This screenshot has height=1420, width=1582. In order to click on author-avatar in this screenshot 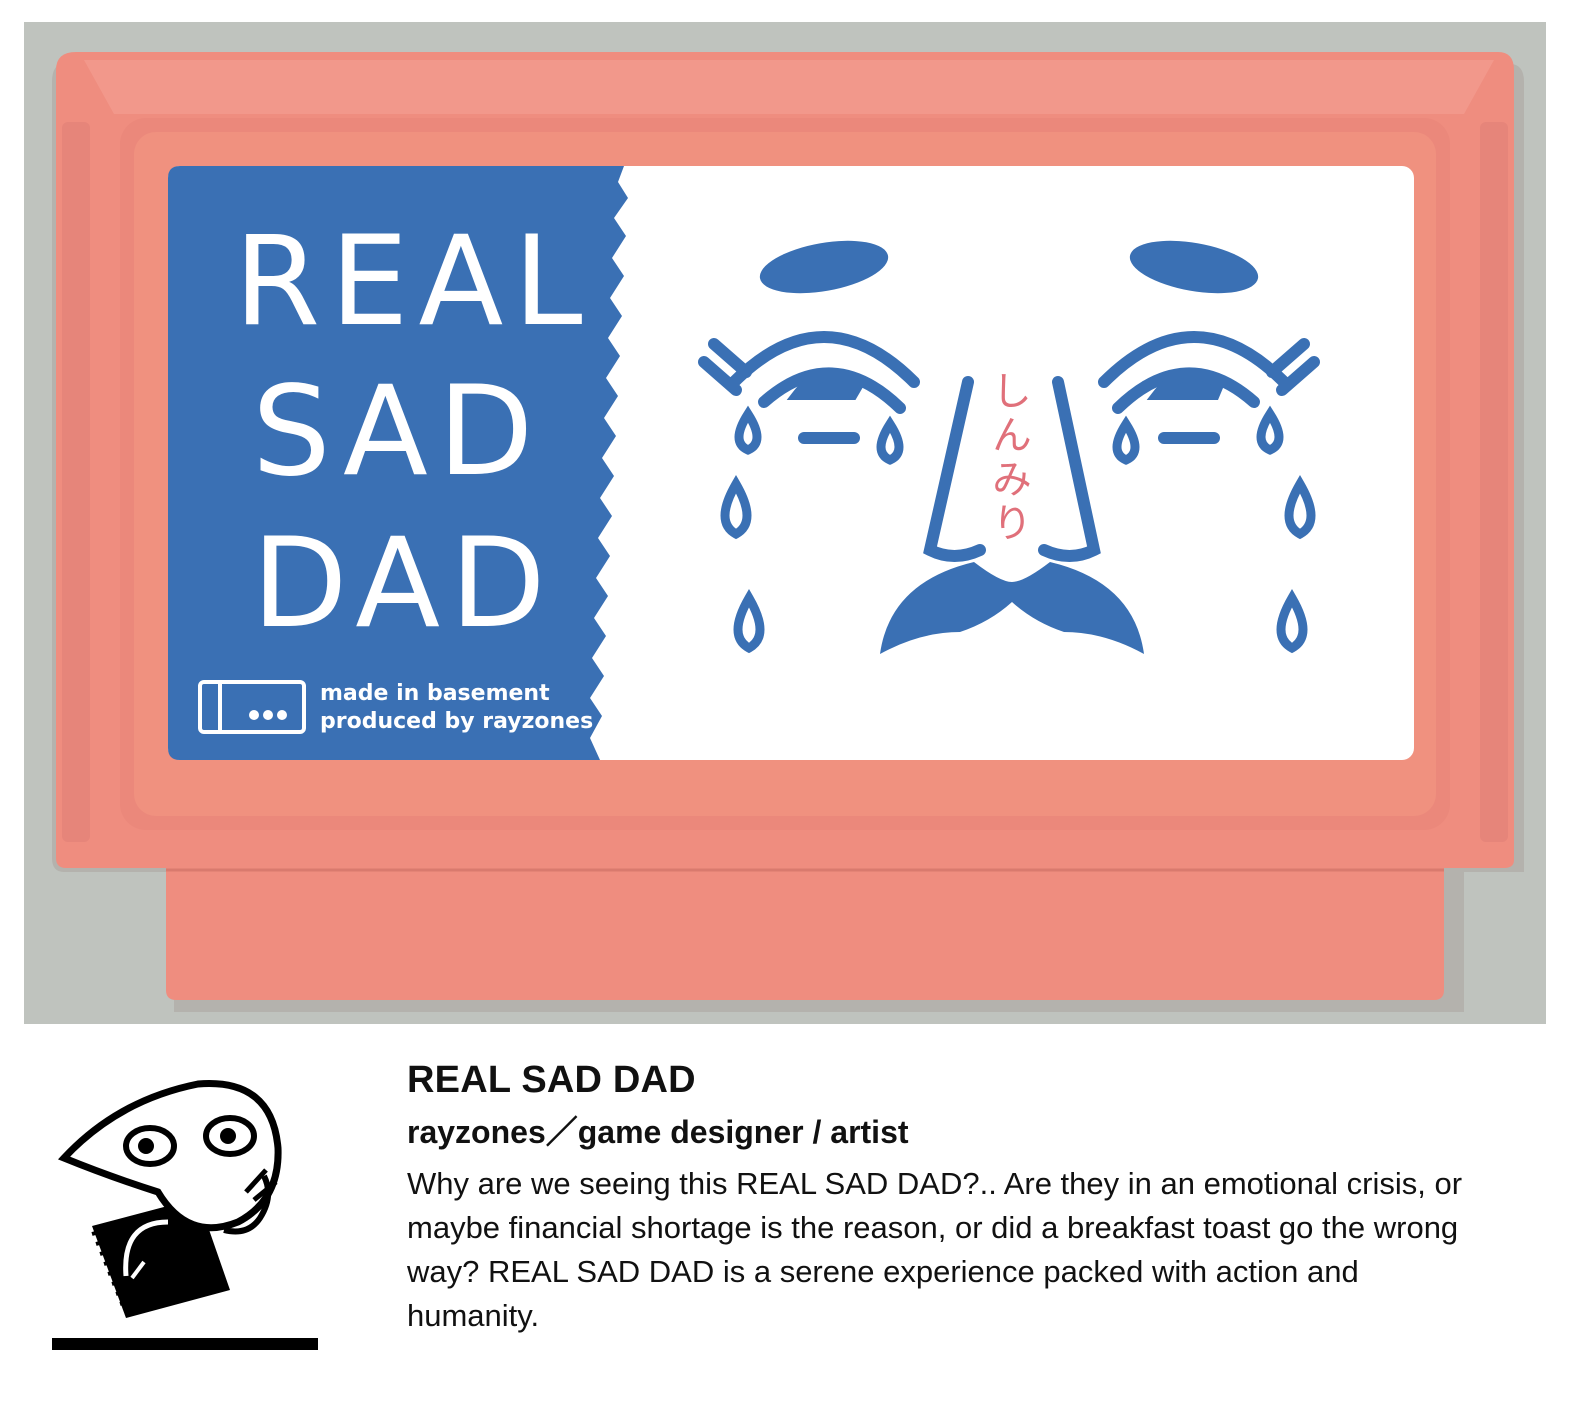, I will do `click(186, 1214)`.